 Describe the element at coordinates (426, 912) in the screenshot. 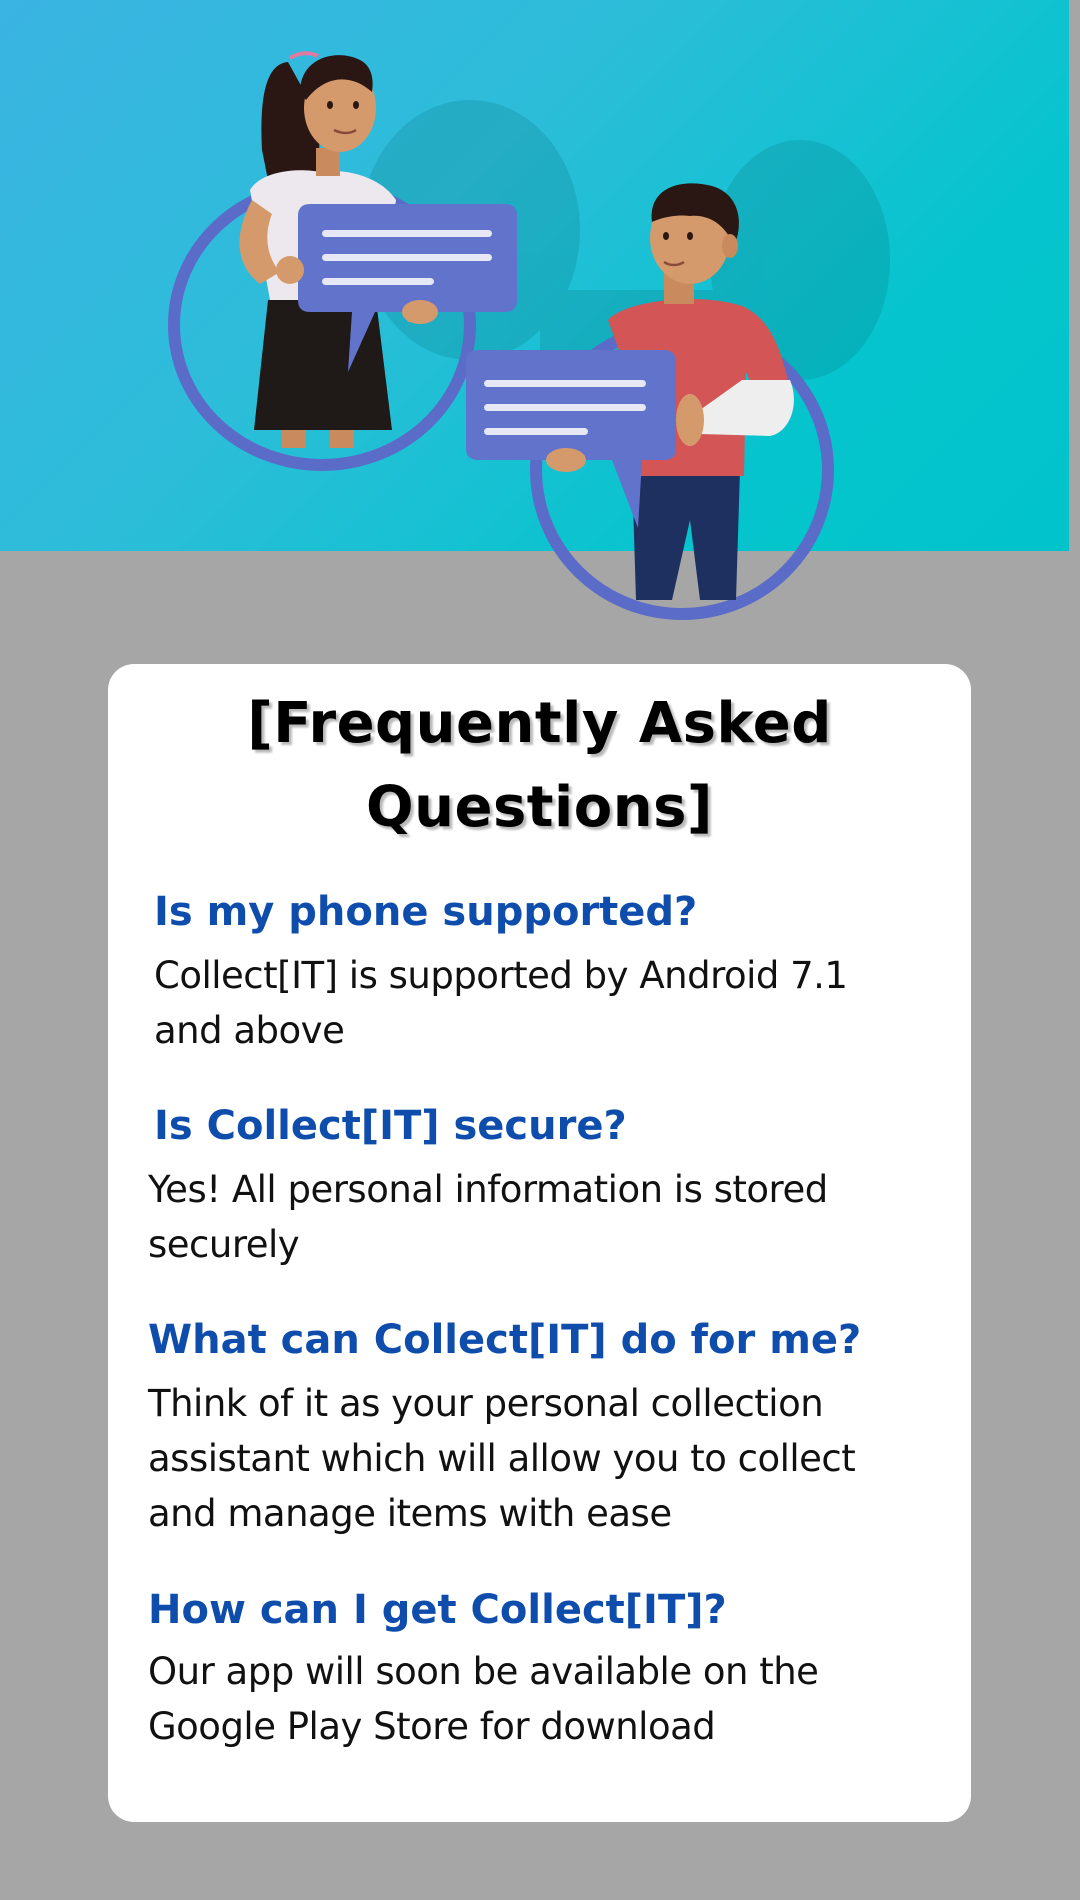

I see `faq-question: Is my phone supported?` at that location.